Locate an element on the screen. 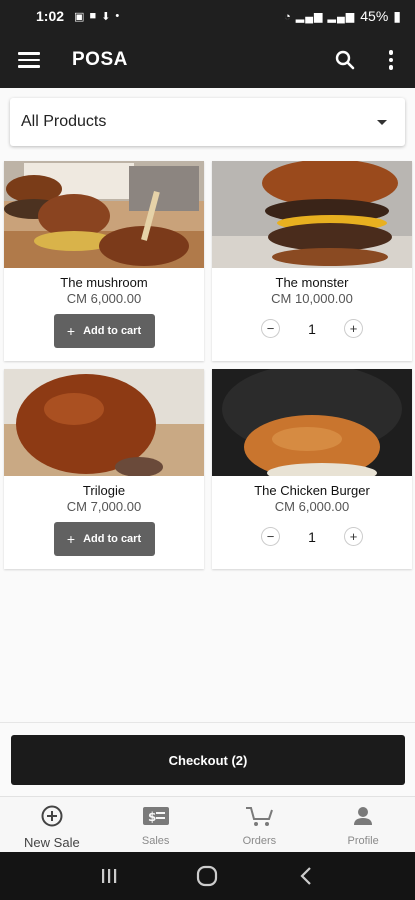 The width and height of the screenshot is (415, 900). nav-label: Profile is located at coordinates (363, 841).